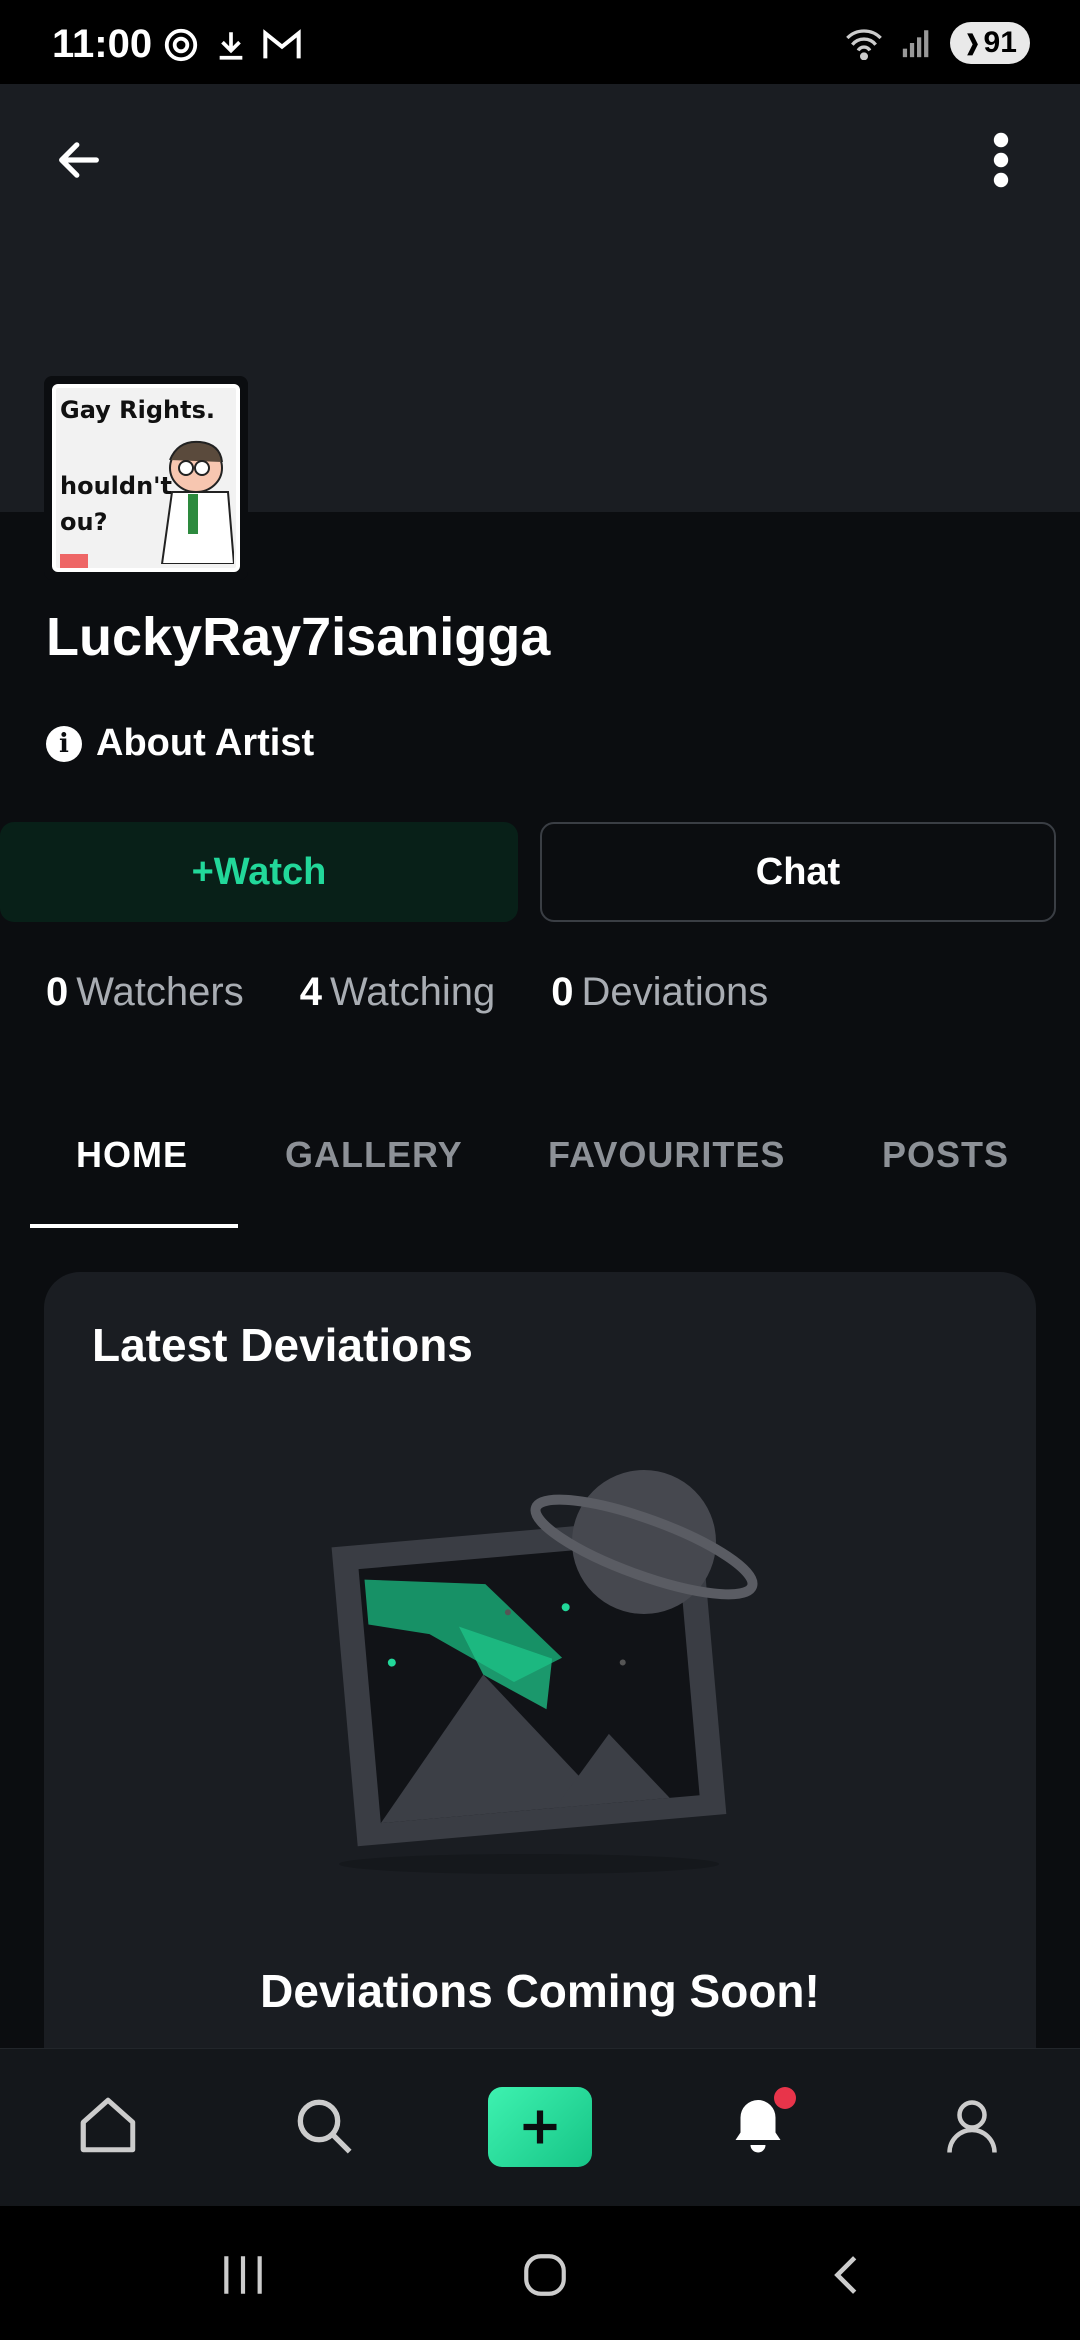  I want to click on gmail-icon, so click(282, 44).